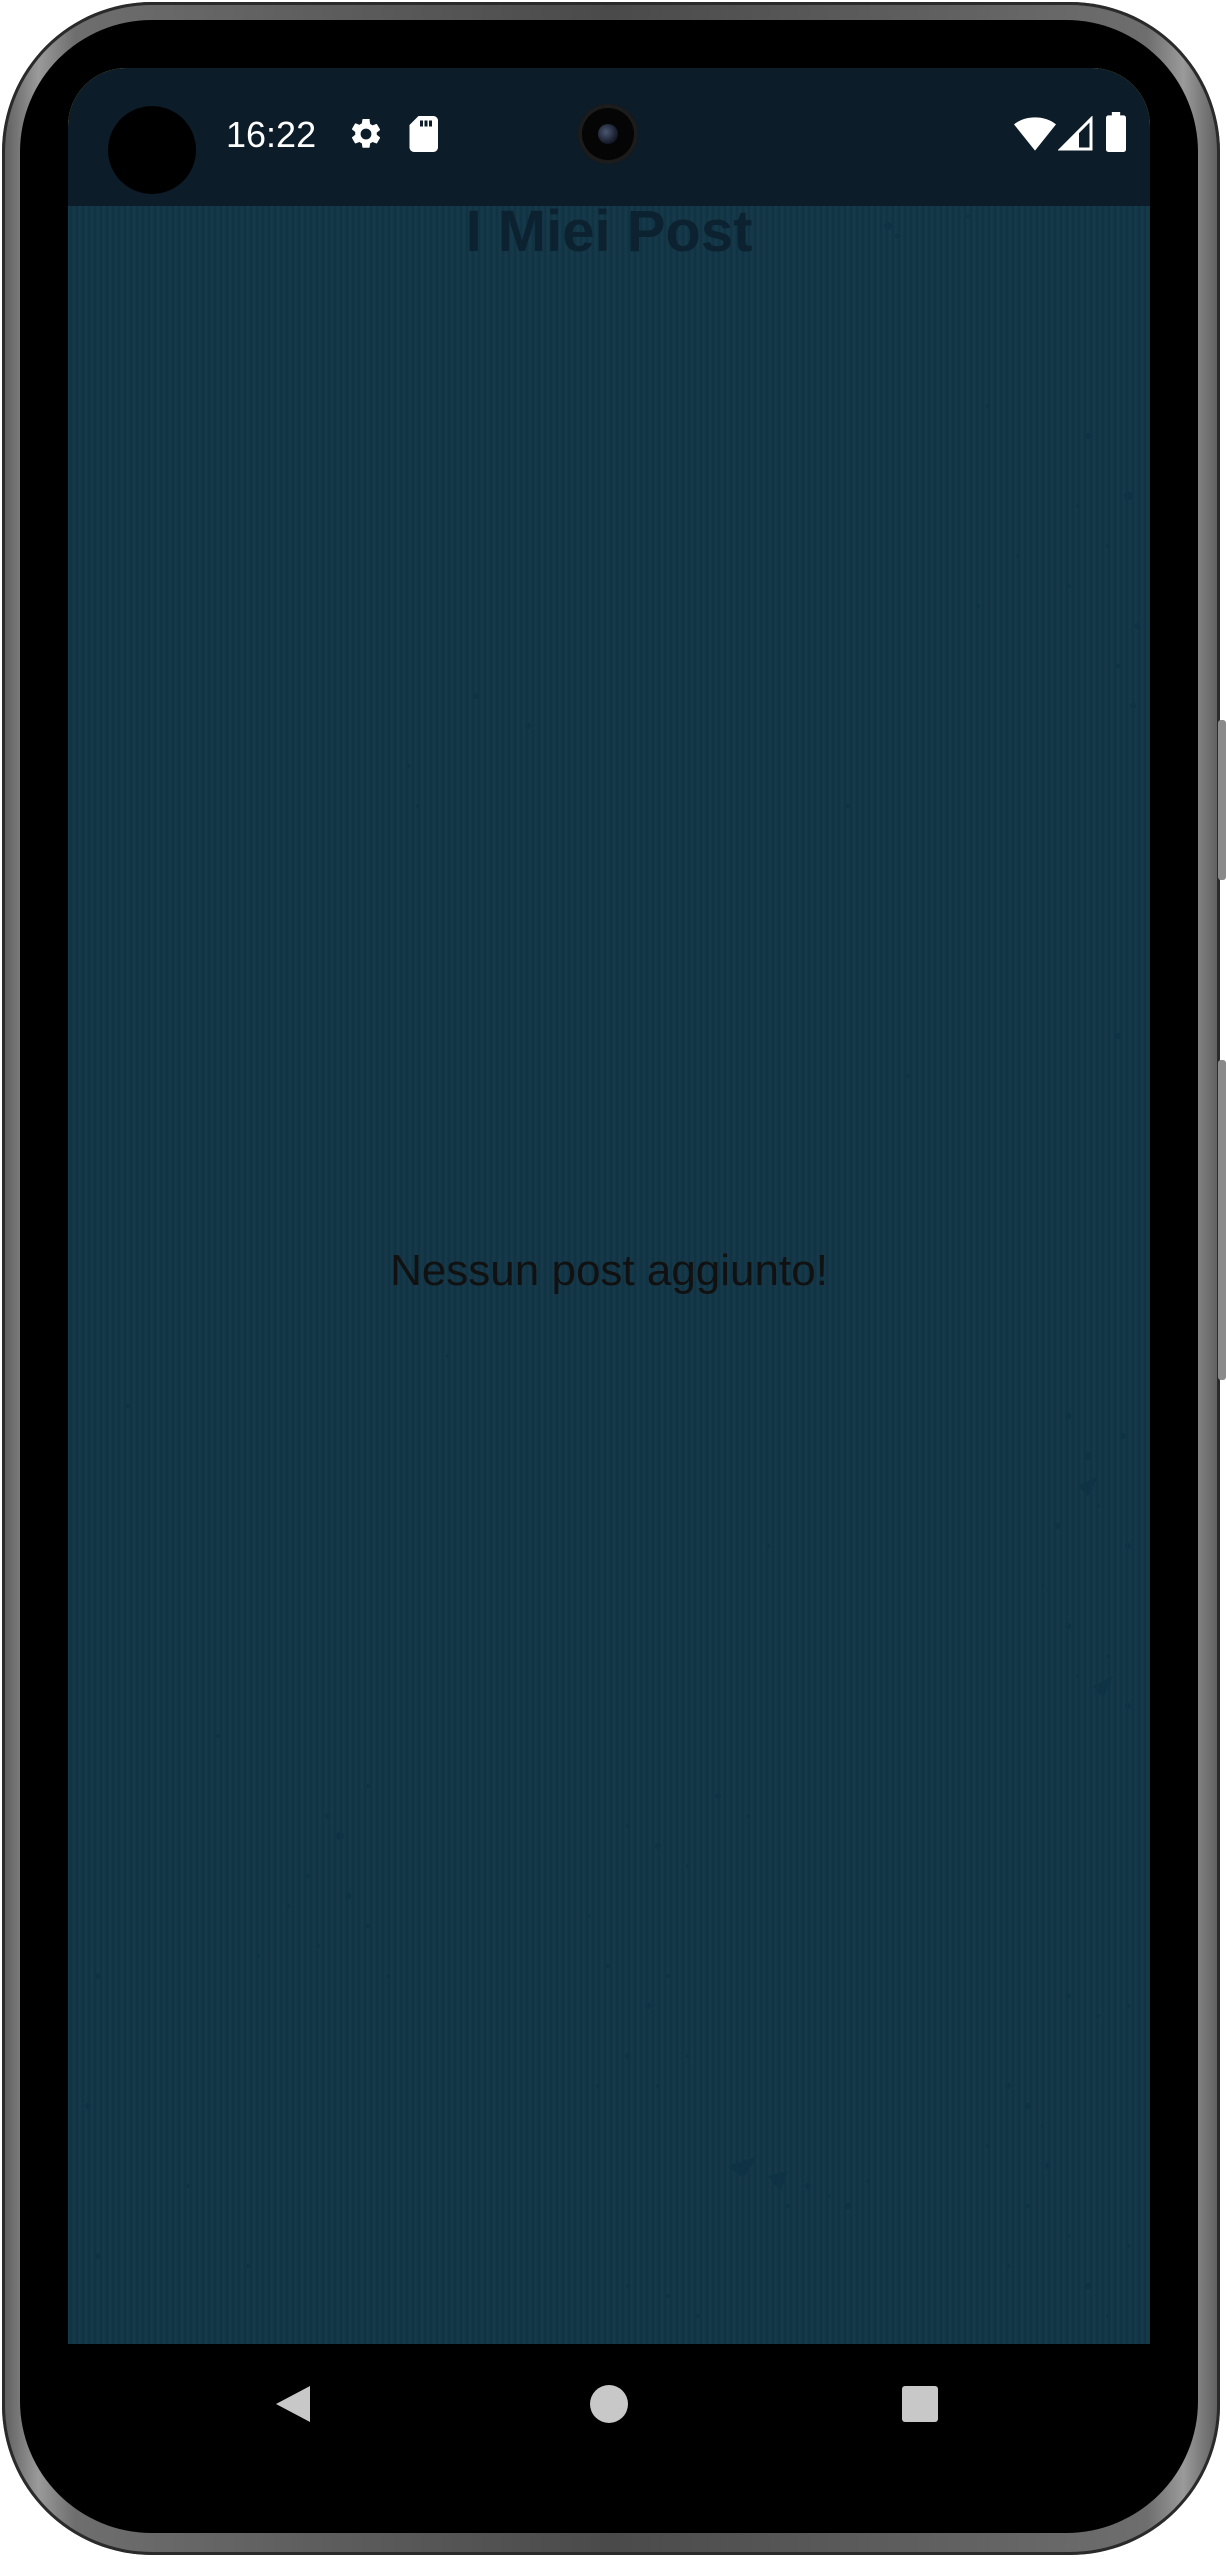 The height and width of the screenshot is (2559, 1226). I want to click on status-bar: 16:22, so click(609, 137).